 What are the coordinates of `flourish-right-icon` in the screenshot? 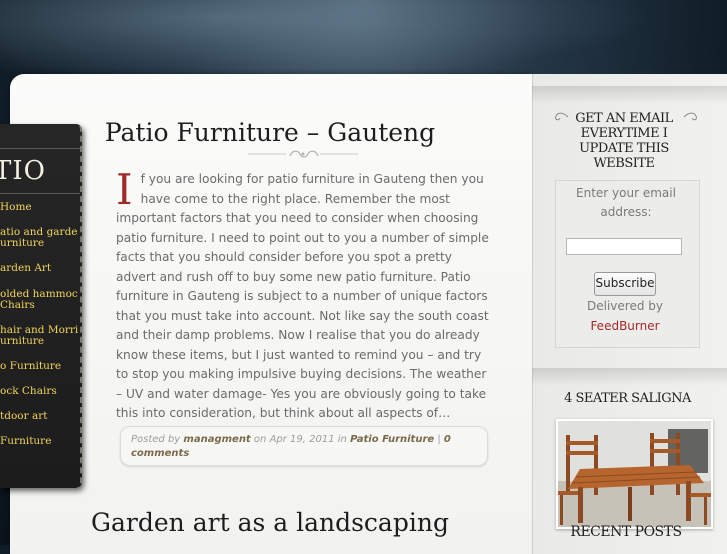 It's located at (690, 116).